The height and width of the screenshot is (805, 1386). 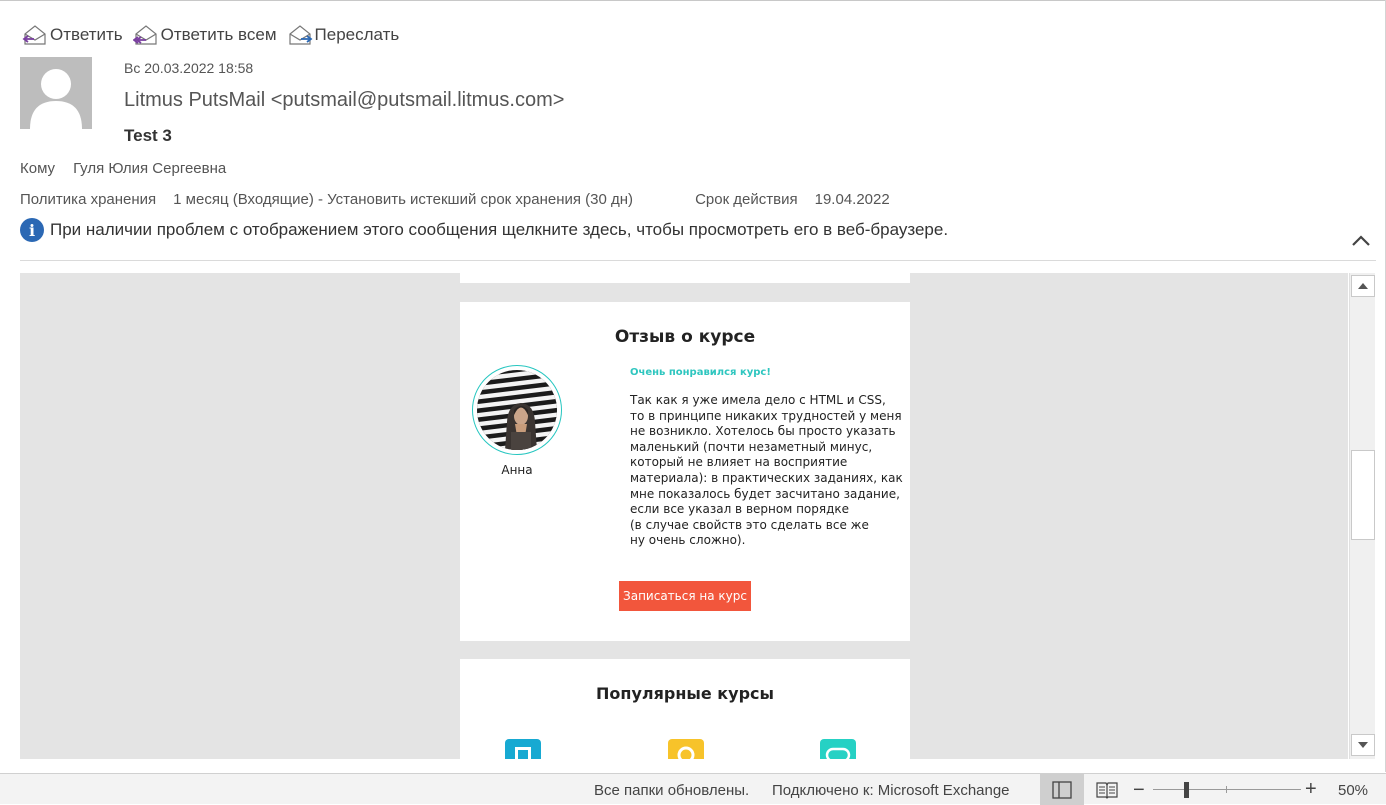 What do you see at coordinates (891, 790) in the screenshot?
I see `connection-status: Подключено к: Microsoft Exchange` at bounding box center [891, 790].